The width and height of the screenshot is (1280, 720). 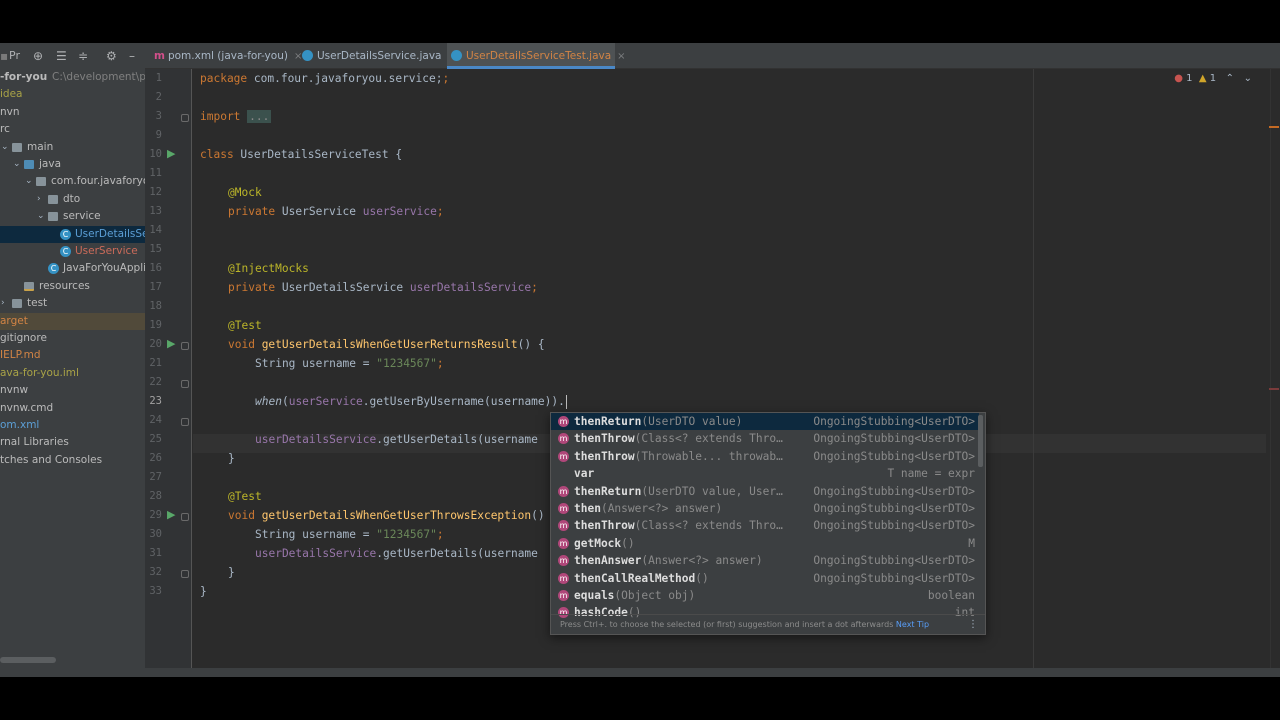 What do you see at coordinates (153, 572) in the screenshot?
I see `line-number: 32` at bounding box center [153, 572].